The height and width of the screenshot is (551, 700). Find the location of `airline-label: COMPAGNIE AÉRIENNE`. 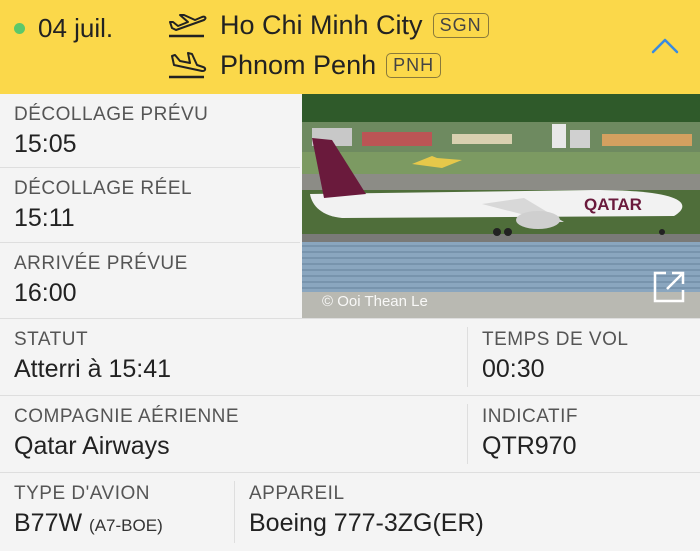

airline-label: COMPAGNIE AÉRIENNE is located at coordinates (127, 416).